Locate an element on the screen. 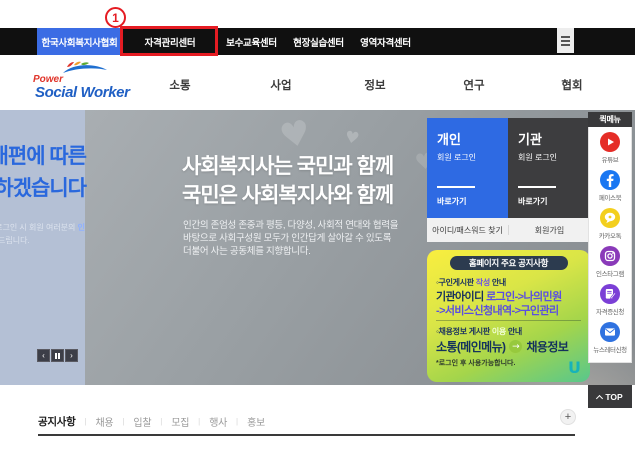  quick-menu-header: 퀵메뉴 is located at coordinates (610, 119).